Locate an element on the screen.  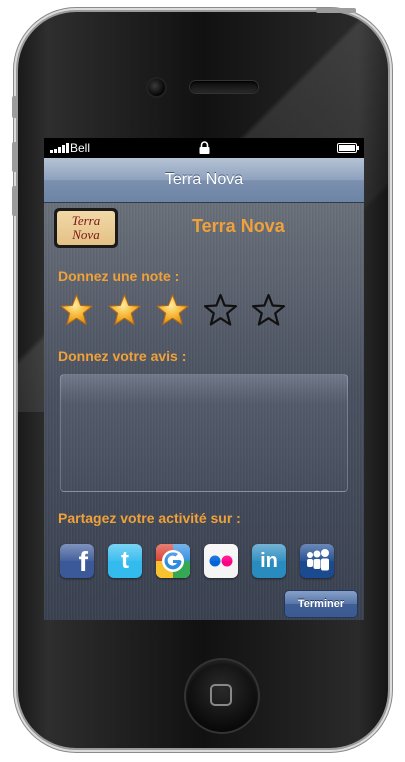
lock-icon is located at coordinates (204, 147).